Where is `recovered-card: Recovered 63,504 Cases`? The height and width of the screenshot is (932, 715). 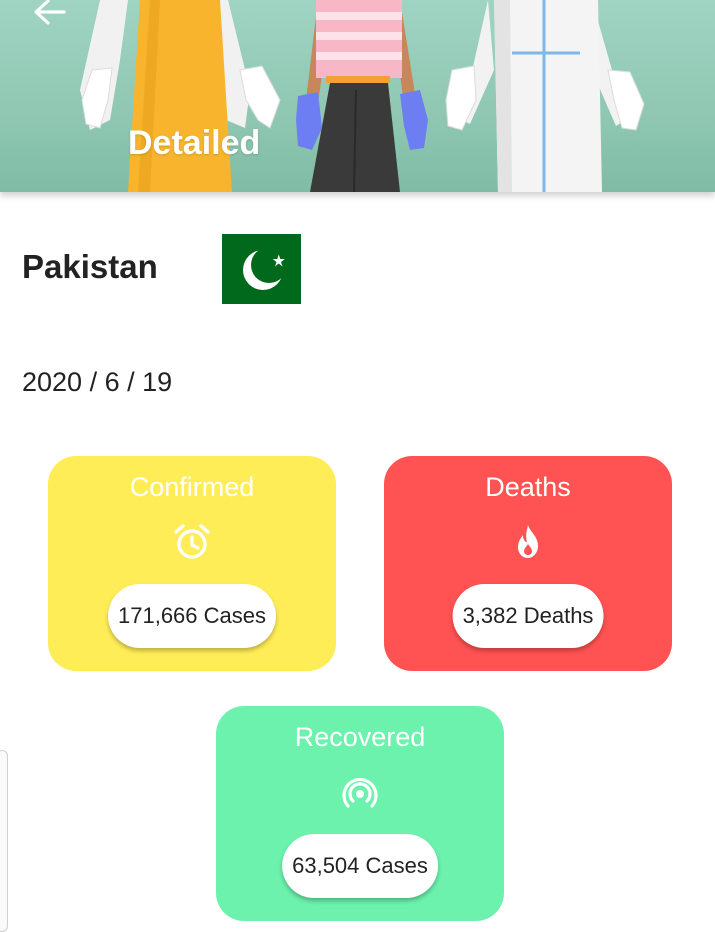 recovered-card: Recovered 63,504 Cases is located at coordinates (360, 813).